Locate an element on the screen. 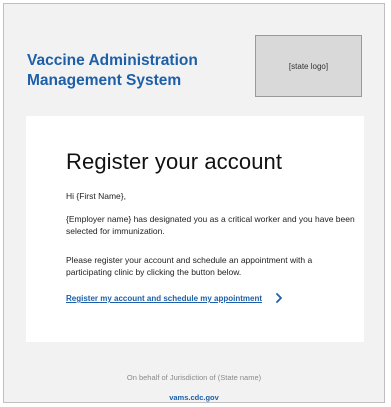 Image resolution: width=391 pixels, height=407 pixels. state-logo-placeholder: [state logo] is located at coordinates (308, 66).